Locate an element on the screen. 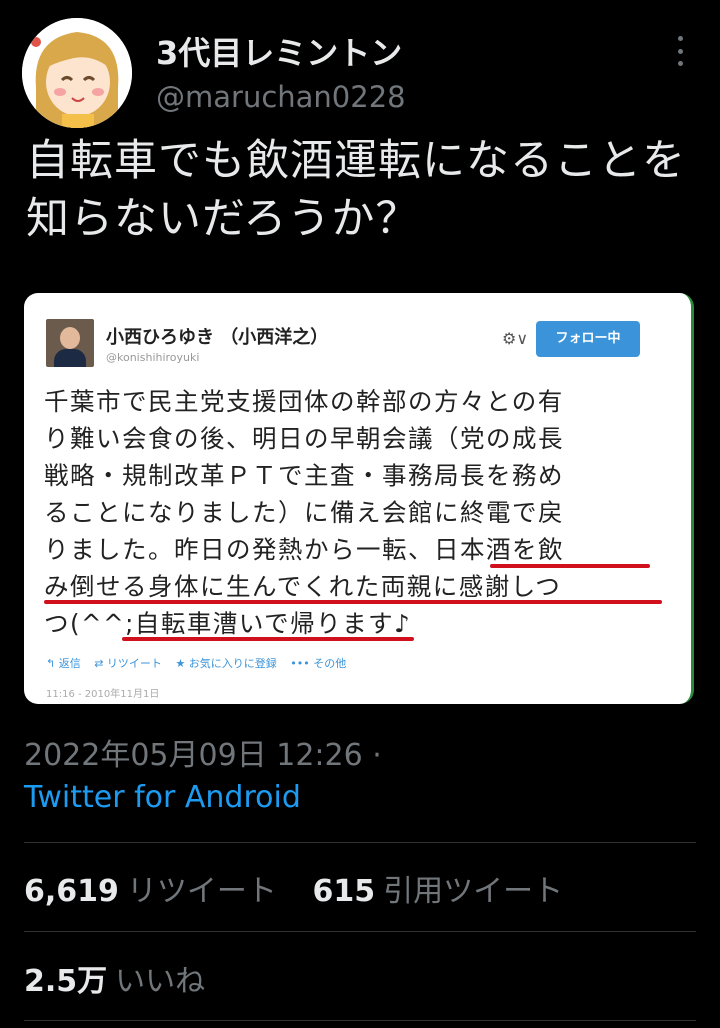 Image resolution: width=720 pixels, height=1028 pixels. embedded-body-line: 戦略・規制改革ＰＴで主査・事務局長を務め is located at coordinates (304, 475).